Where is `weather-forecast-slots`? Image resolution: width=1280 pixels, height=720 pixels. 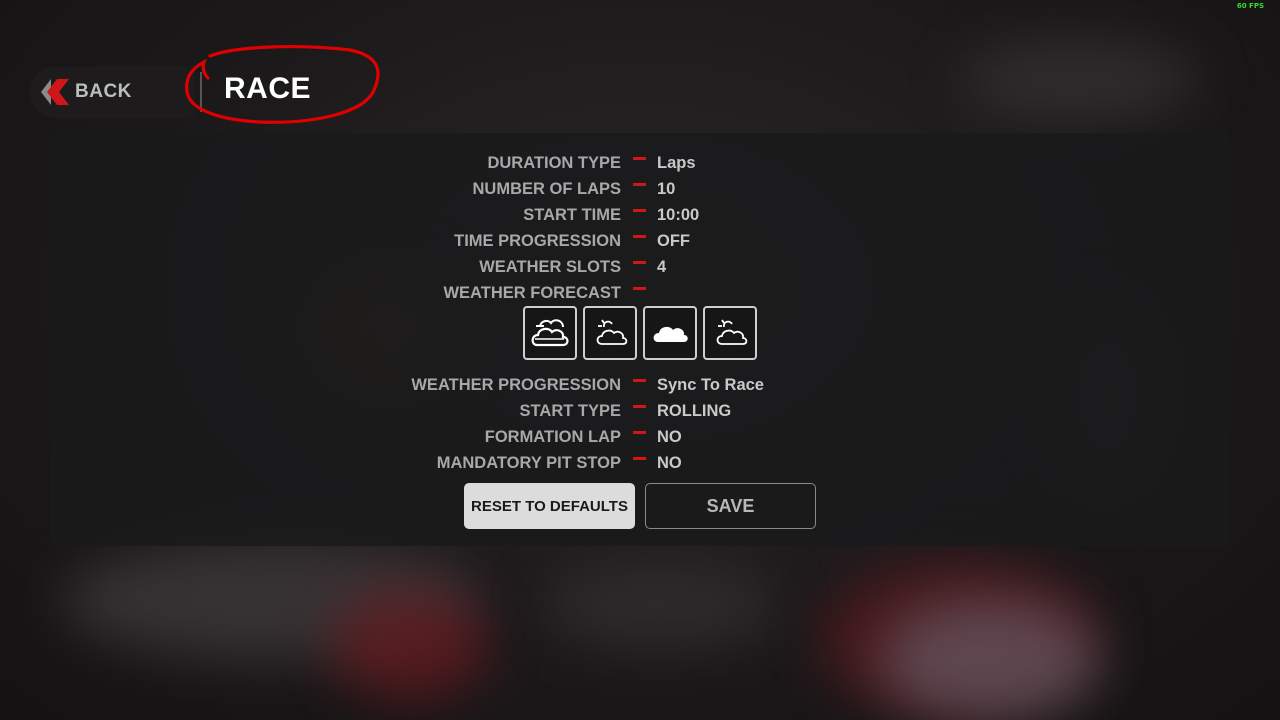
weather-forecast-slots is located at coordinates (643, 333).